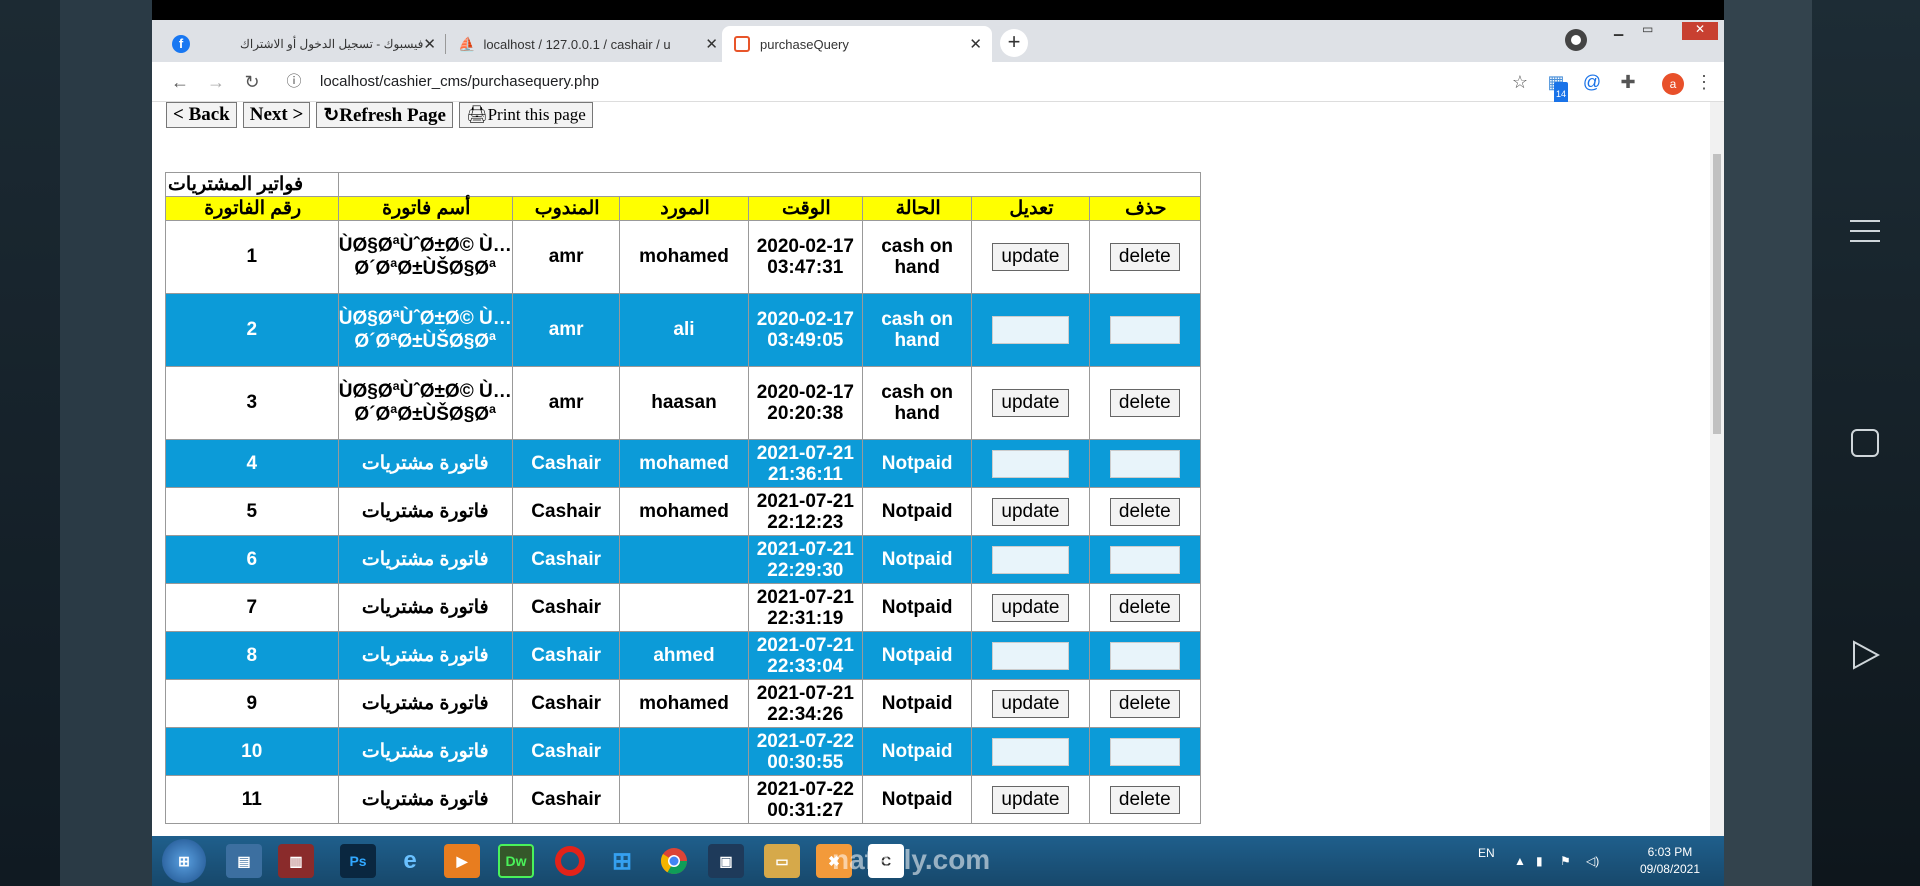 The width and height of the screenshot is (1920, 886). What do you see at coordinates (244, 861) in the screenshot?
I see `explorer-icon: ▤` at bounding box center [244, 861].